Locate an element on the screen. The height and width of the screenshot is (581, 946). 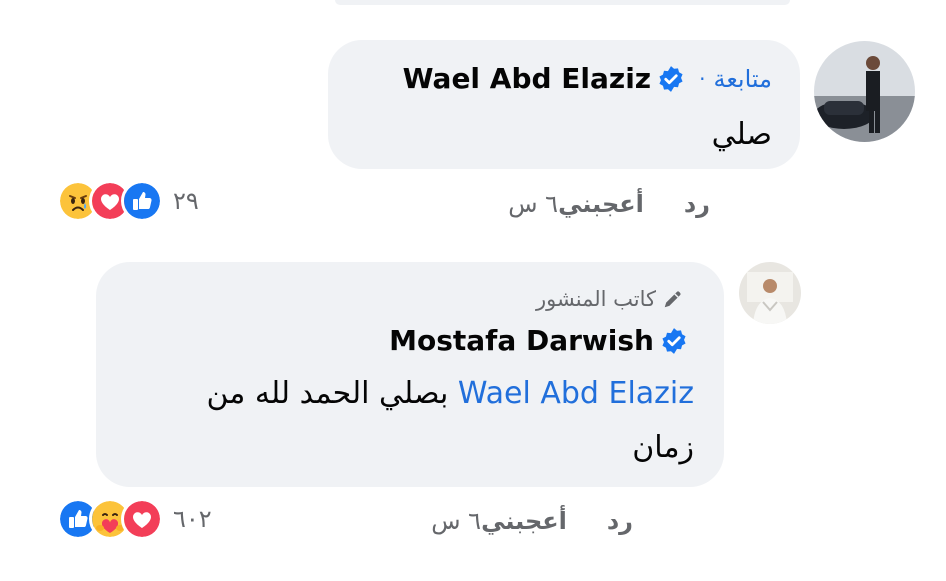
comment-bubble: متابعة · Wael Abd Elaziz صلي is located at coordinates (564, 104).